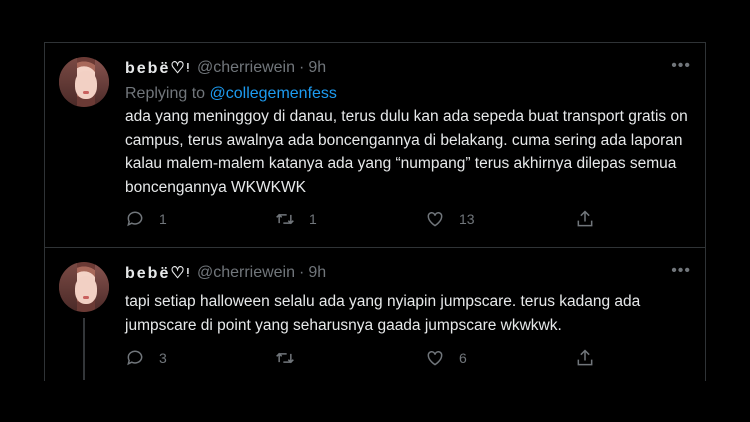 The image size is (750, 422). What do you see at coordinates (273, 93) in the screenshot?
I see `replying-to-link: @collegemenfess` at bounding box center [273, 93].